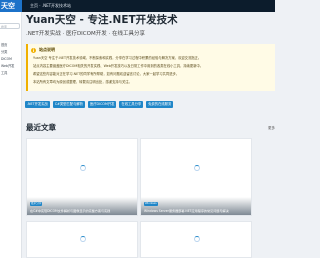 This screenshot has width=320, height=258. What do you see at coordinates (10, 73) in the screenshot?
I see `sidebar-item-tools: 工具` at bounding box center [10, 73].